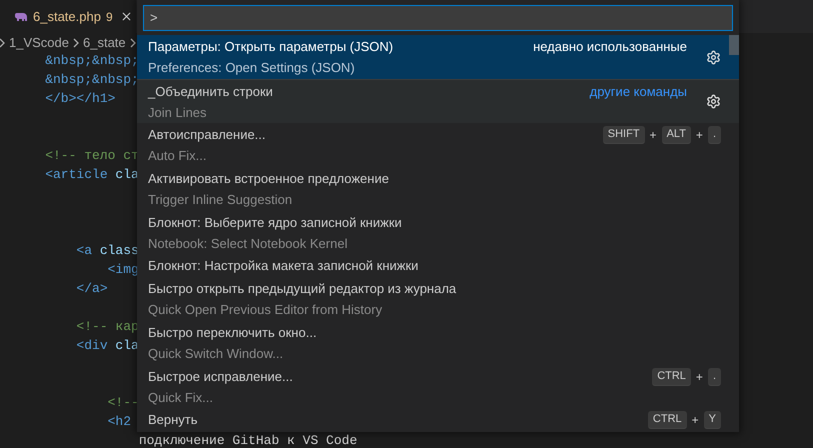 This screenshot has width=813, height=448. I want to click on command-item: Быстро открыть предыдущий редактор из журнала Quick Open Previous Editor from History, so click(438, 299).